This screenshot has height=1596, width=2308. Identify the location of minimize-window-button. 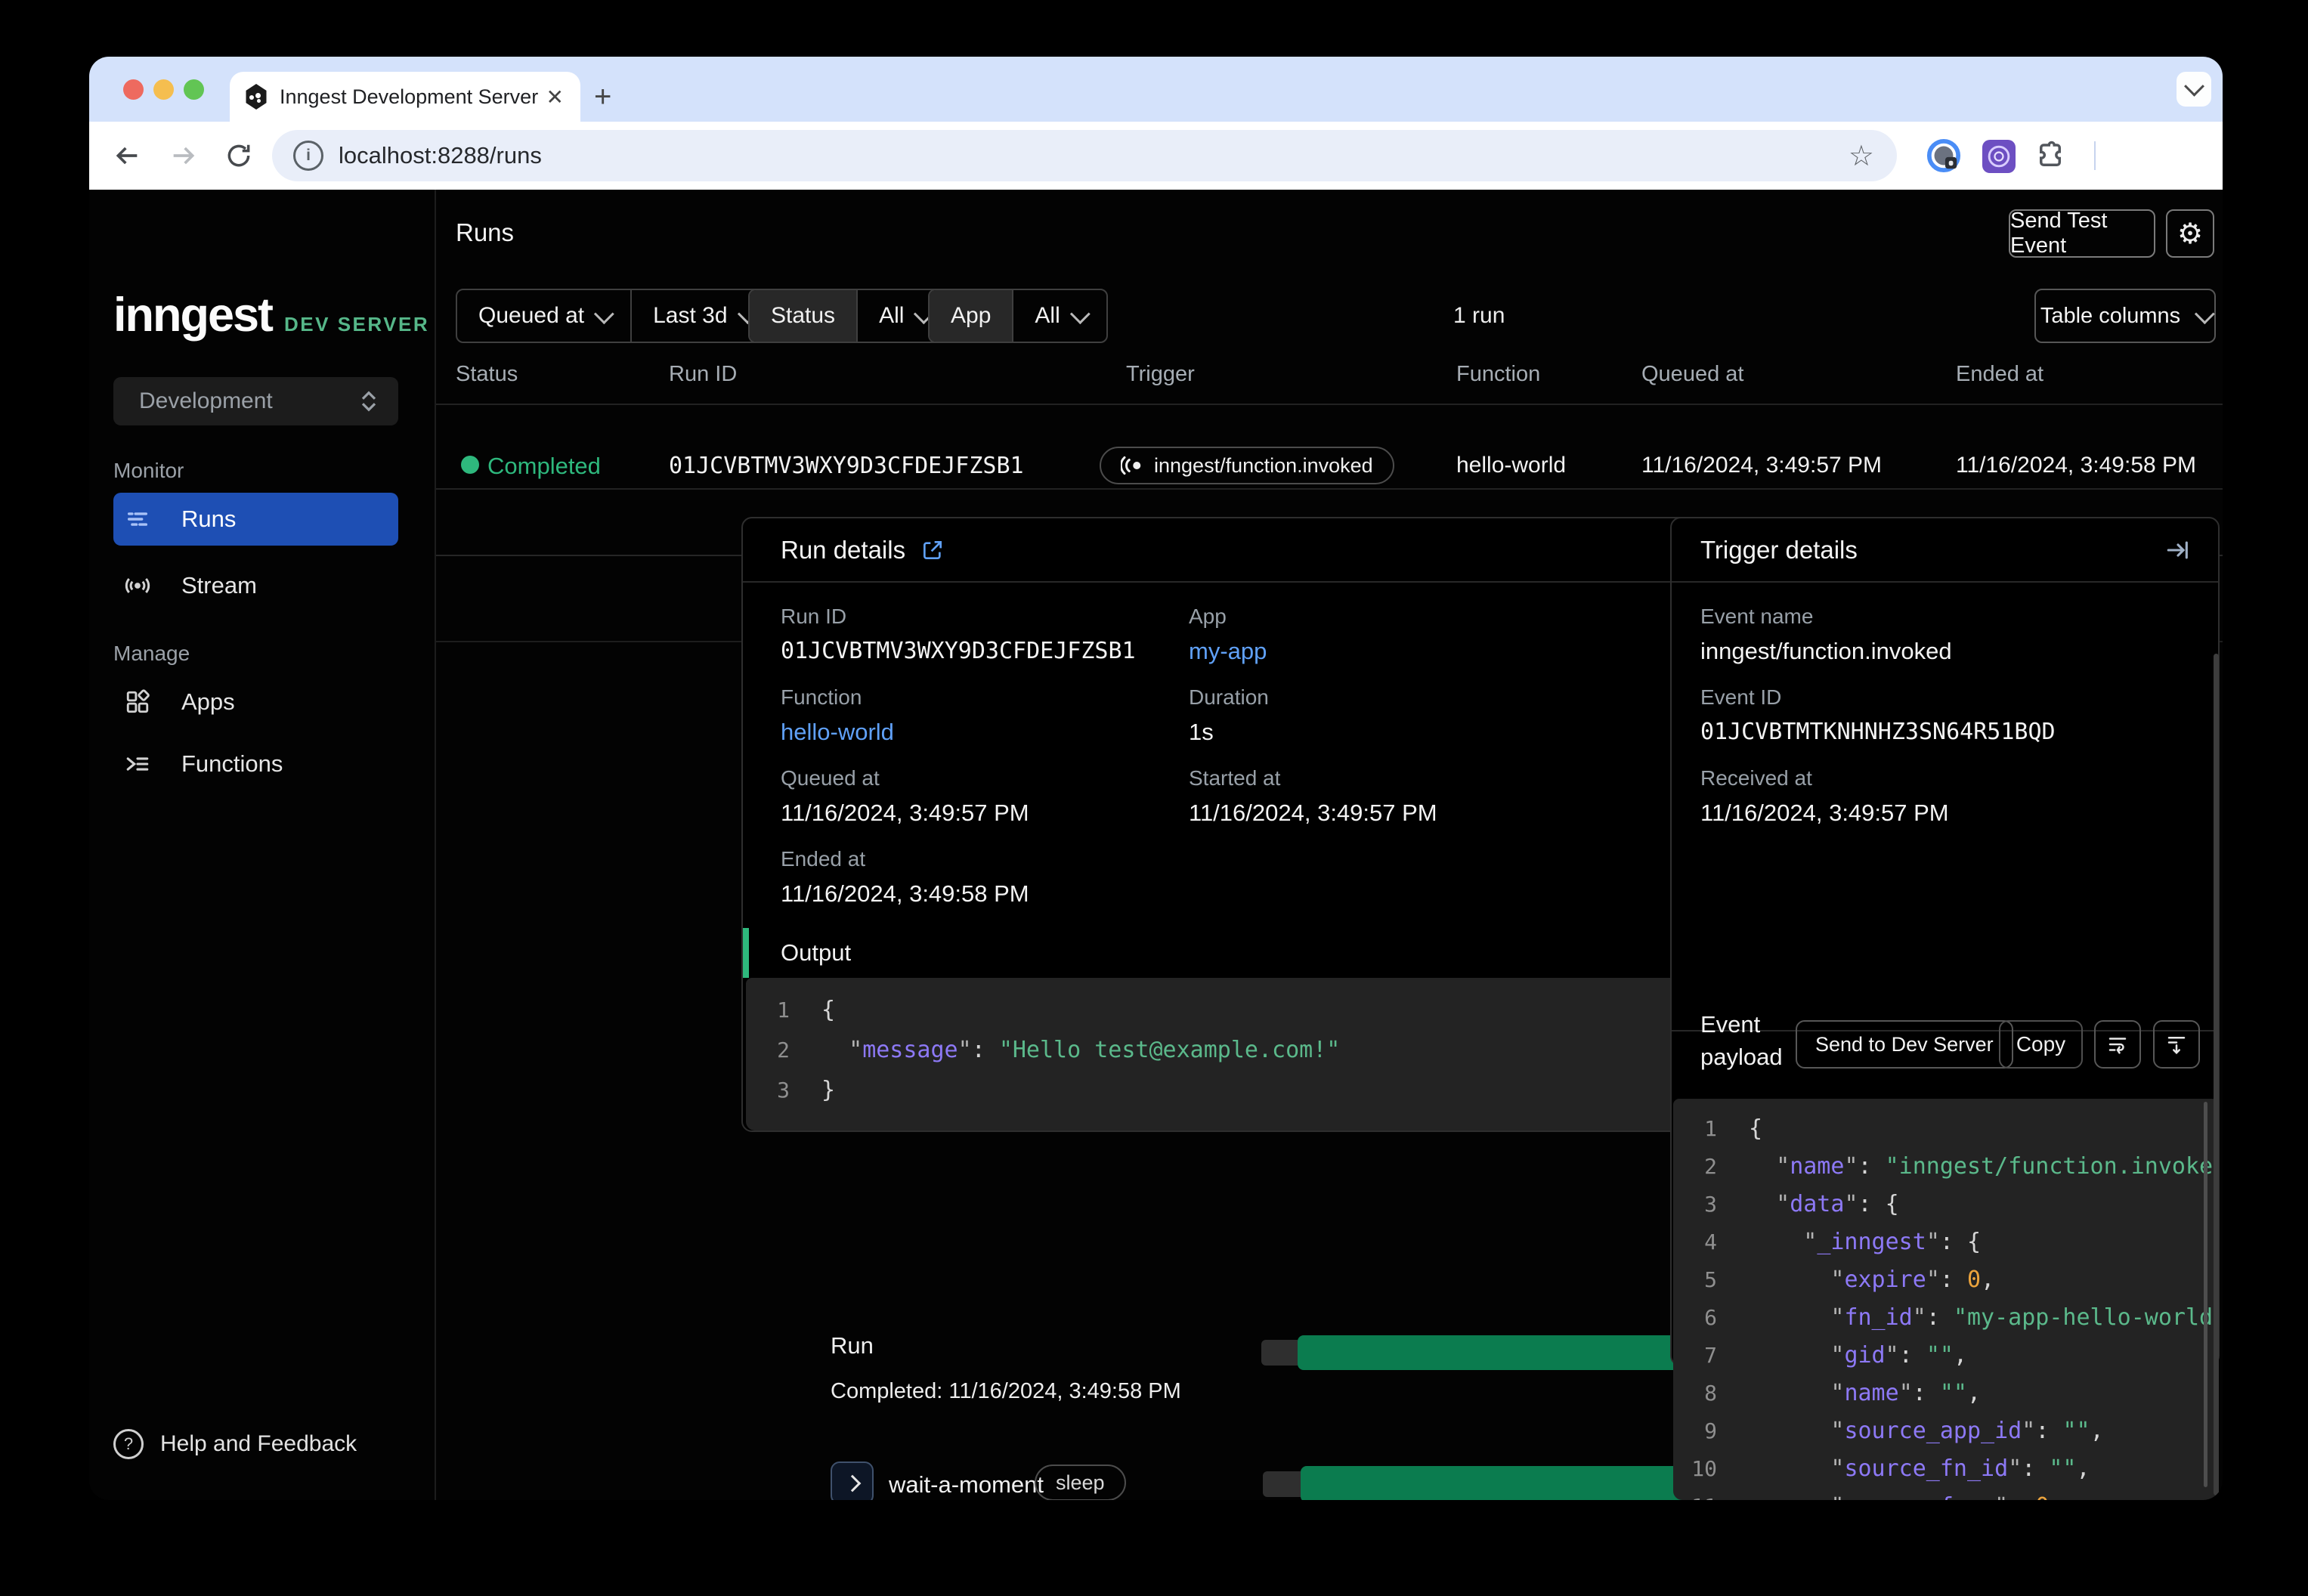
(163, 89).